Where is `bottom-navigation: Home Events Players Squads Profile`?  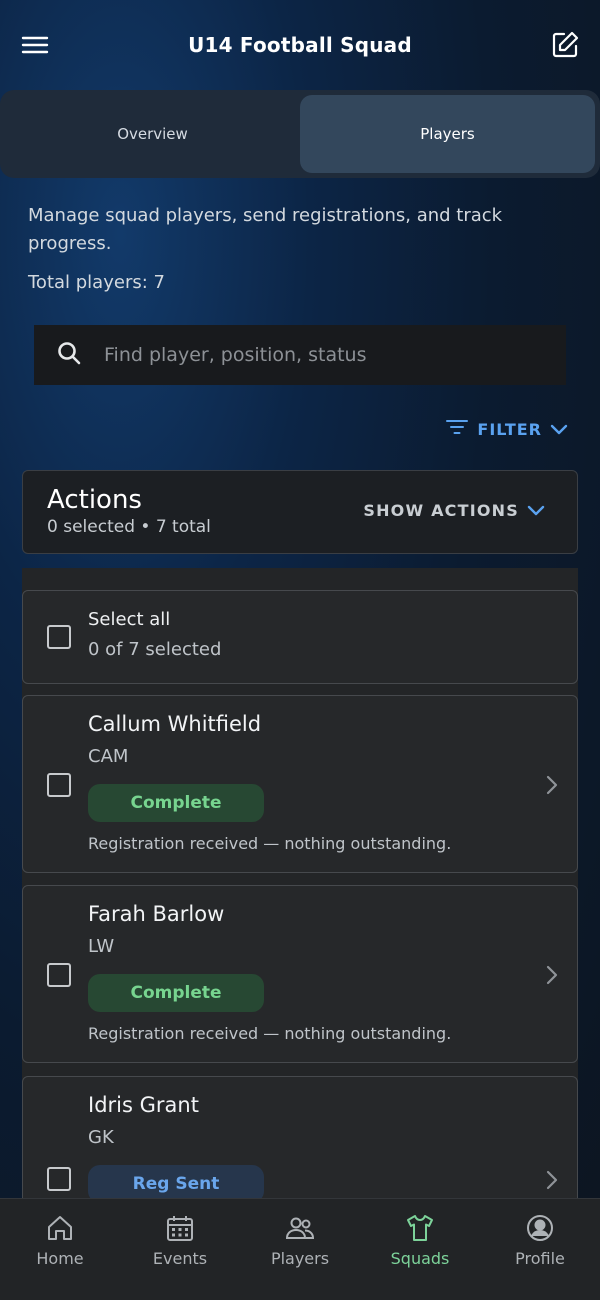
bottom-navigation: Home Events Players Squads Profile is located at coordinates (300, 1249).